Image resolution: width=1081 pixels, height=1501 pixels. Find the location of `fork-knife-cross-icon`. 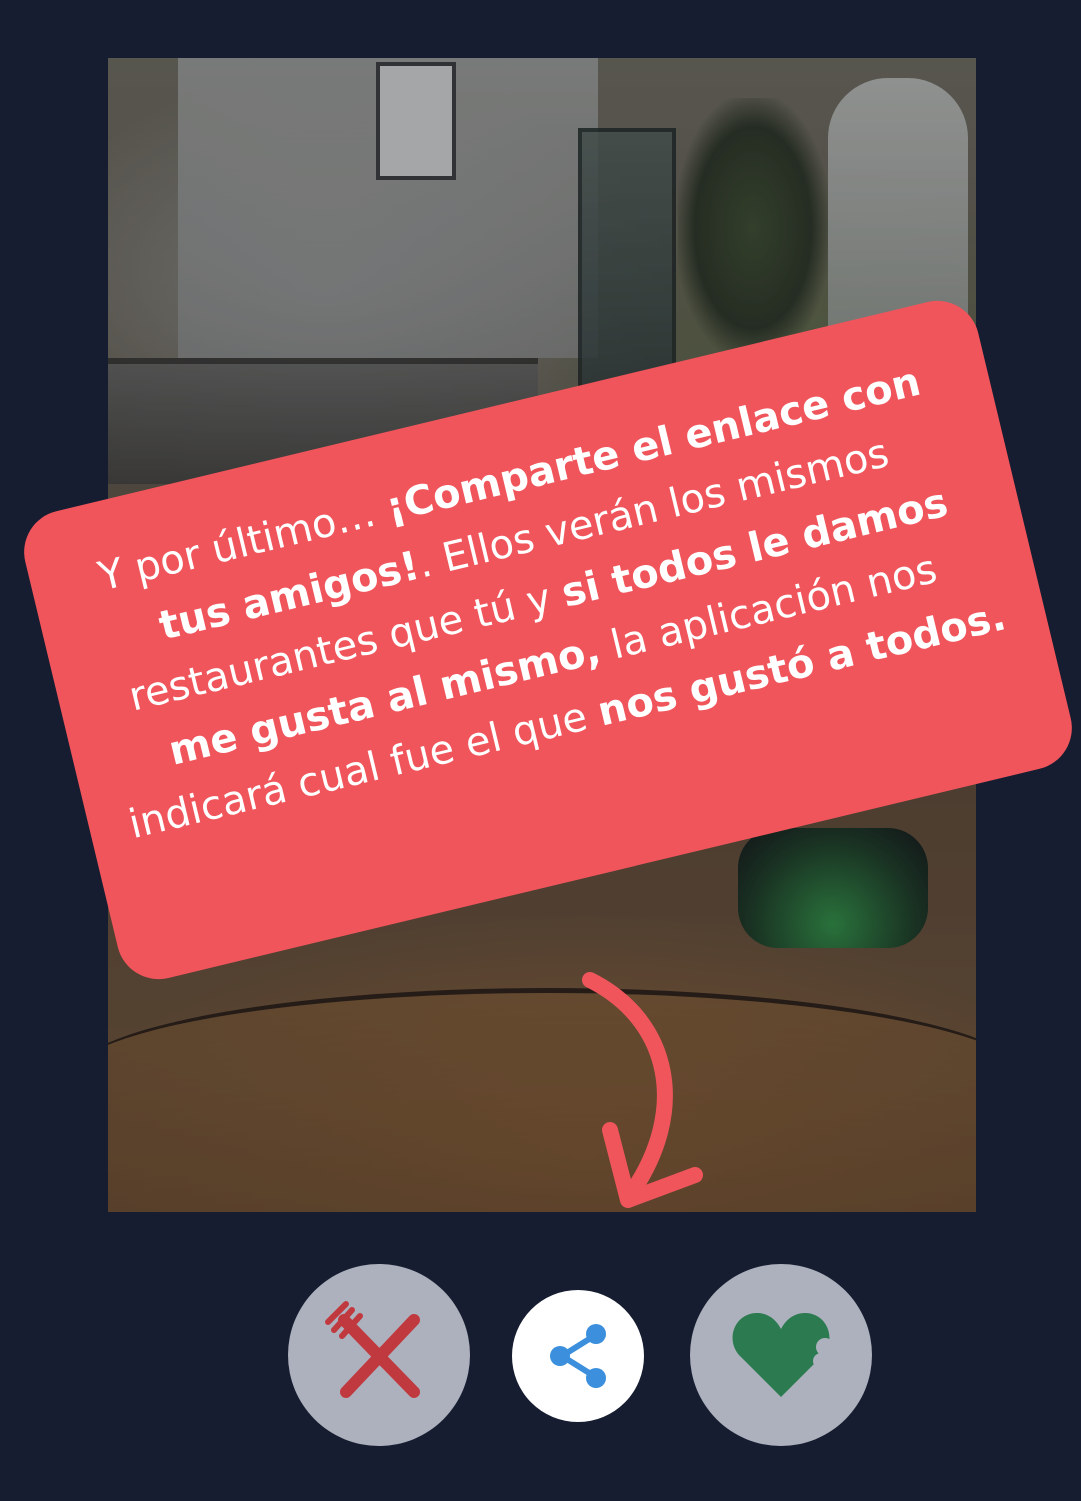

fork-knife-cross-icon is located at coordinates (372, 1349).